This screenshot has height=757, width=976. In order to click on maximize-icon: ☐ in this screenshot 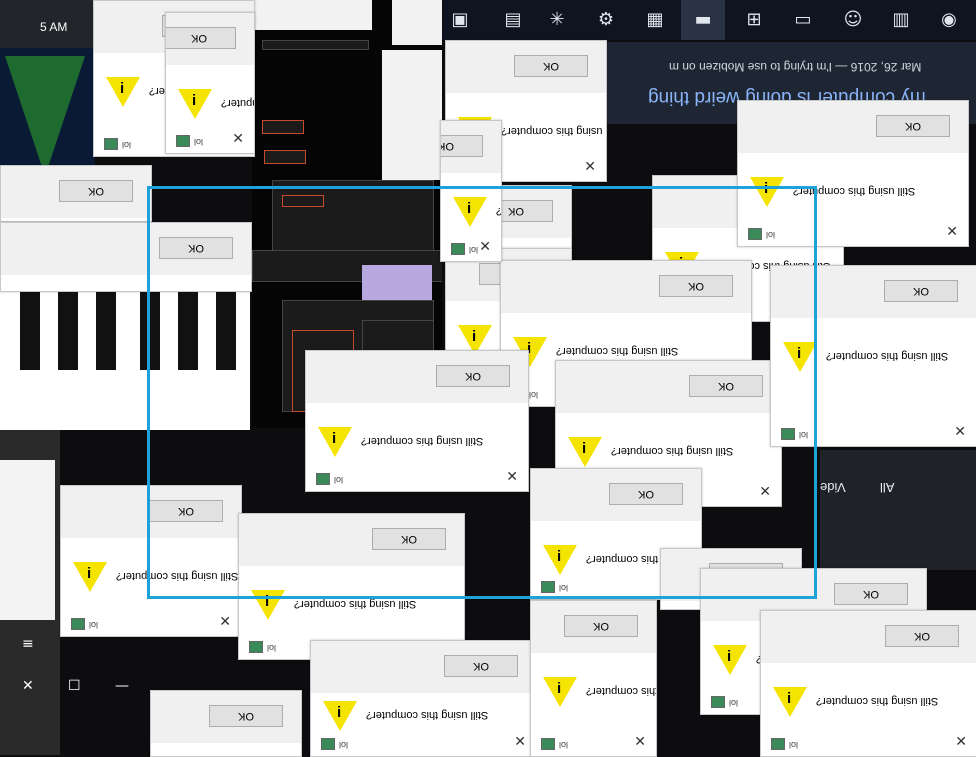, I will do `click(74, 686)`.